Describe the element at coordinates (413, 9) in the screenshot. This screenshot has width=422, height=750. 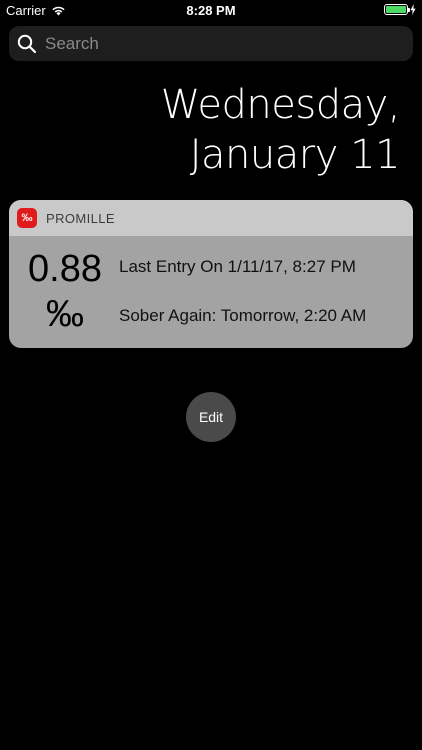
I see `charging-bolt-icon` at that location.